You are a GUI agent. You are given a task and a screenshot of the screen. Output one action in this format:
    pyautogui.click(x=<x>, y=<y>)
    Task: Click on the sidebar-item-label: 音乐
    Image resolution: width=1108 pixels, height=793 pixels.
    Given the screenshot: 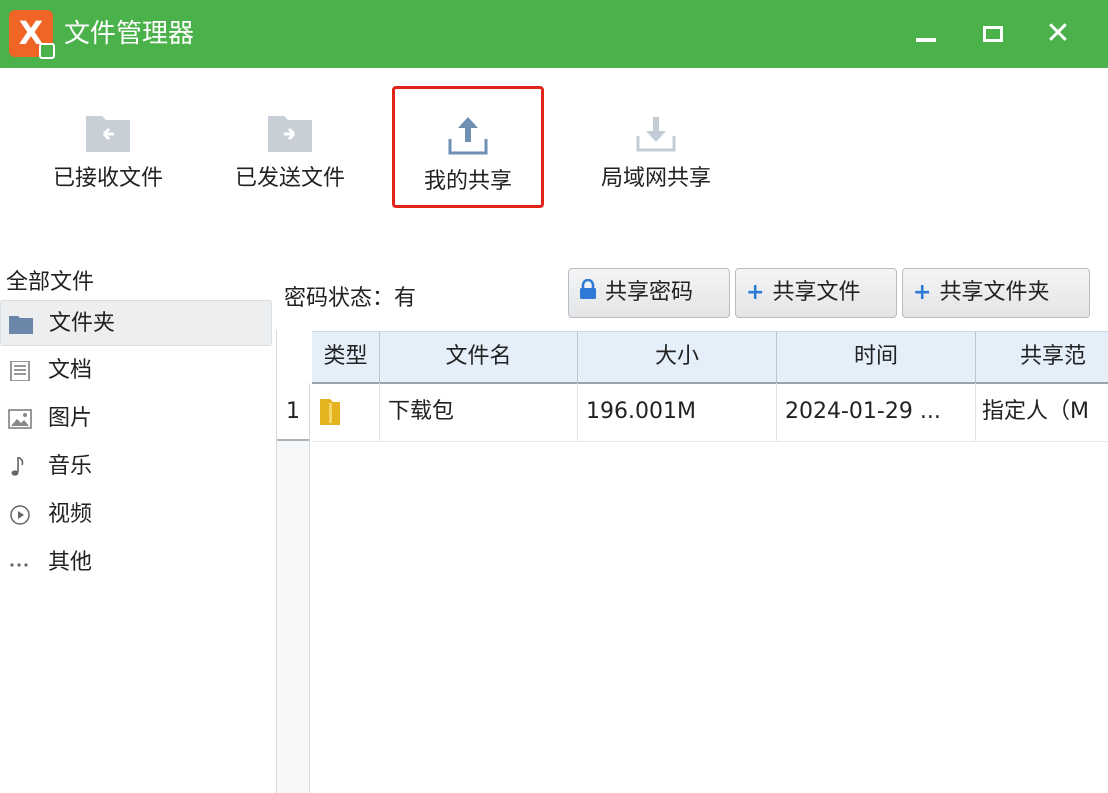 What is the action you would take?
    pyautogui.click(x=70, y=466)
    